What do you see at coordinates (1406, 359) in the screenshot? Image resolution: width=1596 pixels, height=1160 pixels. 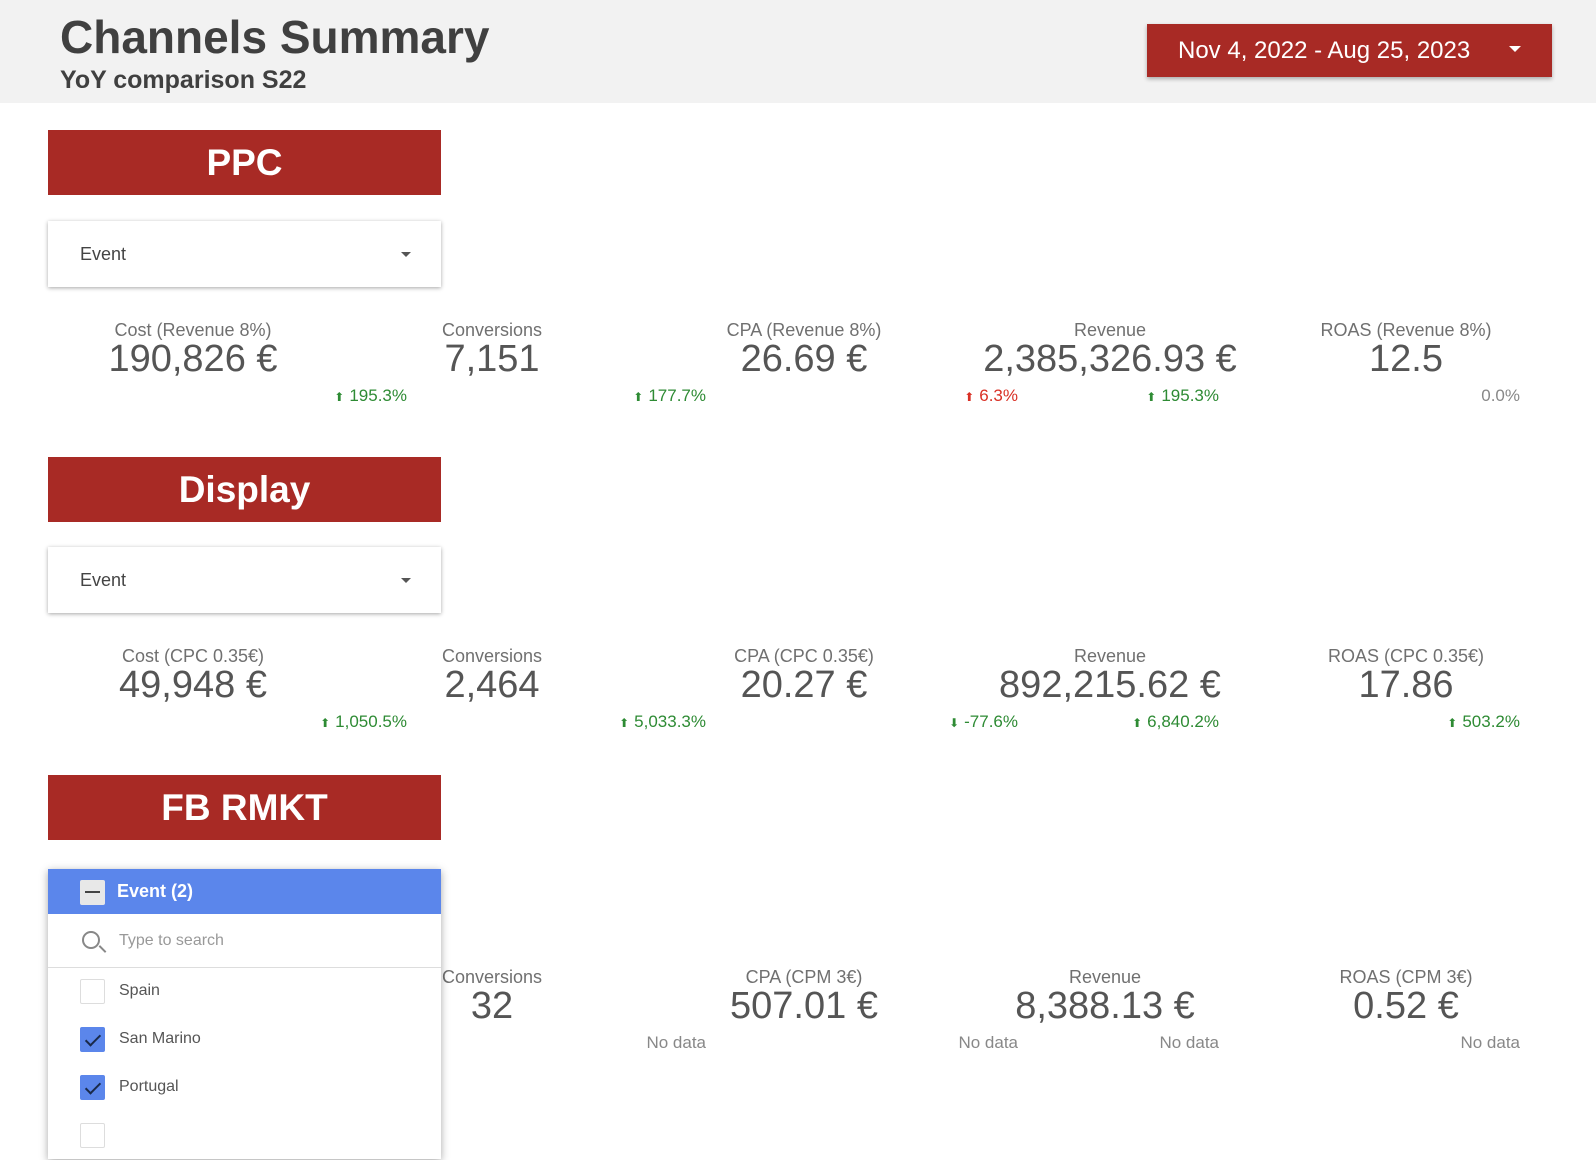 I see `kpi-value: 12.5` at bounding box center [1406, 359].